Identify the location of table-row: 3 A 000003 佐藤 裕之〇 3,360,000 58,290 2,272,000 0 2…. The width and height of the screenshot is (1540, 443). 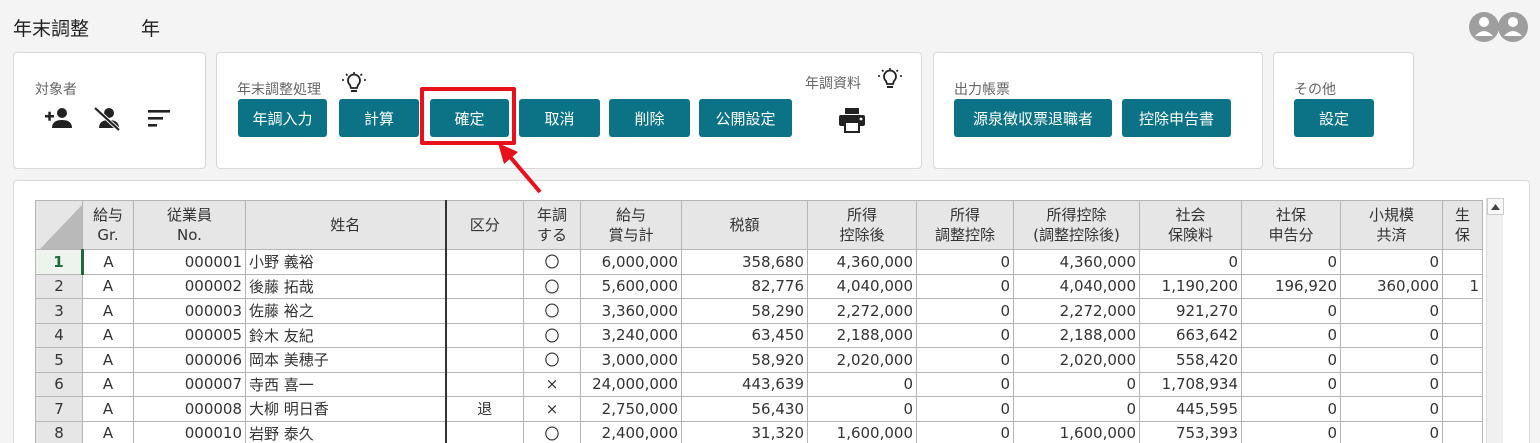
(759, 311).